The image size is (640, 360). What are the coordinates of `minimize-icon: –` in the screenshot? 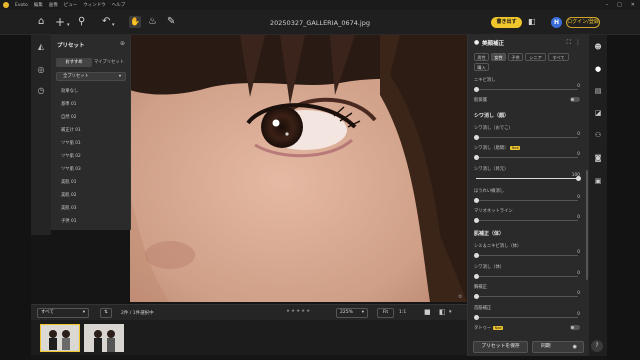 It's located at (607, 5).